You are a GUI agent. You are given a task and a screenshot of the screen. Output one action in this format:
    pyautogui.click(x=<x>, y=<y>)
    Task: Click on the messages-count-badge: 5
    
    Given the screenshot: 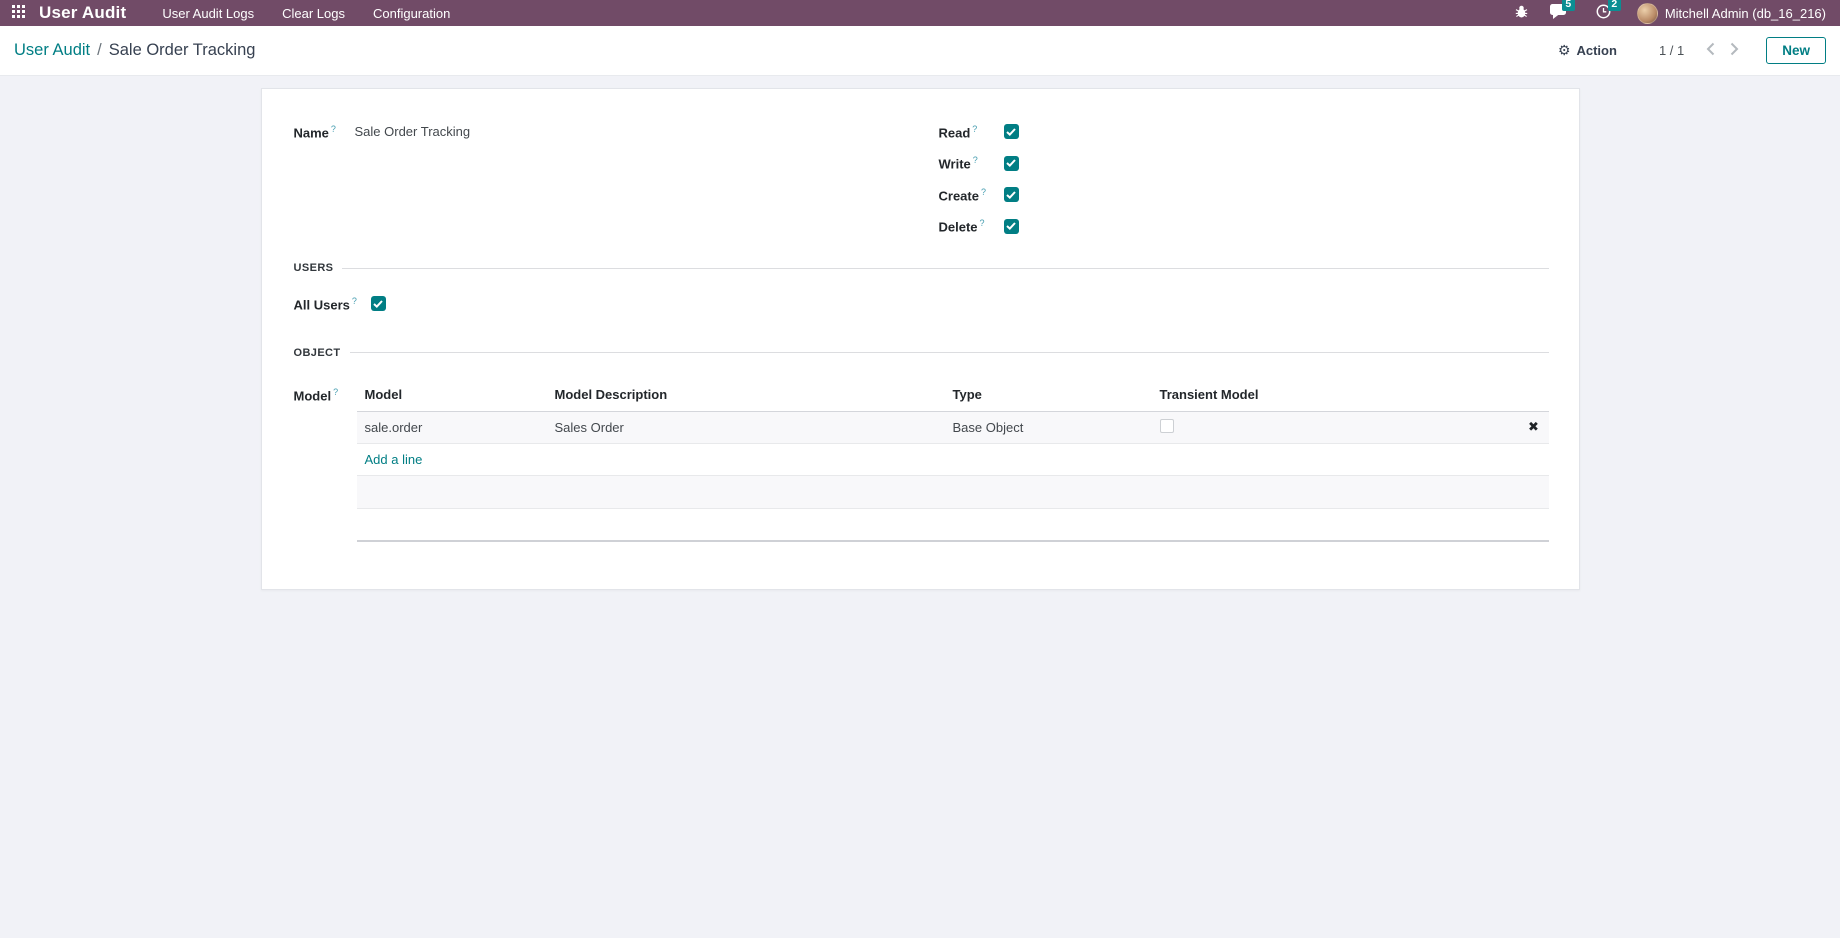 What is the action you would take?
    pyautogui.click(x=1568, y=5)
    